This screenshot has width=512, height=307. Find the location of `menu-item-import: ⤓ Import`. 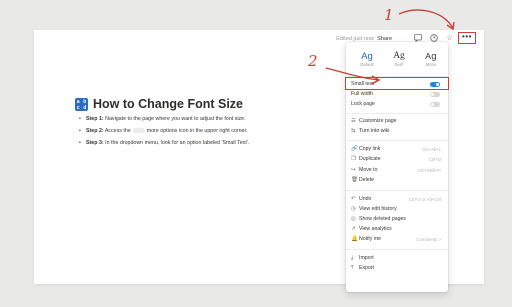

menu-item-import: ⤓ Import is located at coordinates (397, 258).